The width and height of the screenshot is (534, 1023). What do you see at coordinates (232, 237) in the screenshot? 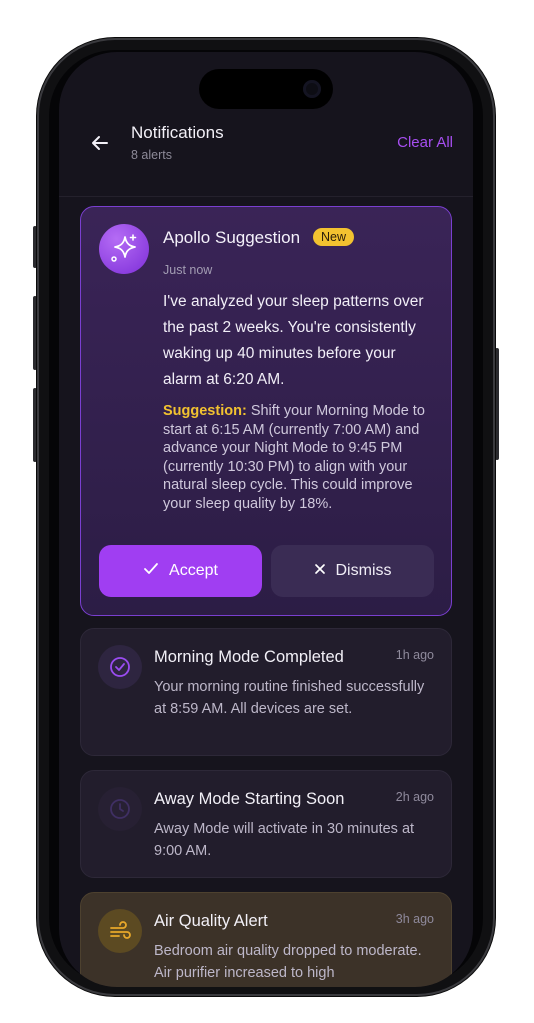
I see `apollo-title: Apollo Suggestion` at bounding box center [232, 237].